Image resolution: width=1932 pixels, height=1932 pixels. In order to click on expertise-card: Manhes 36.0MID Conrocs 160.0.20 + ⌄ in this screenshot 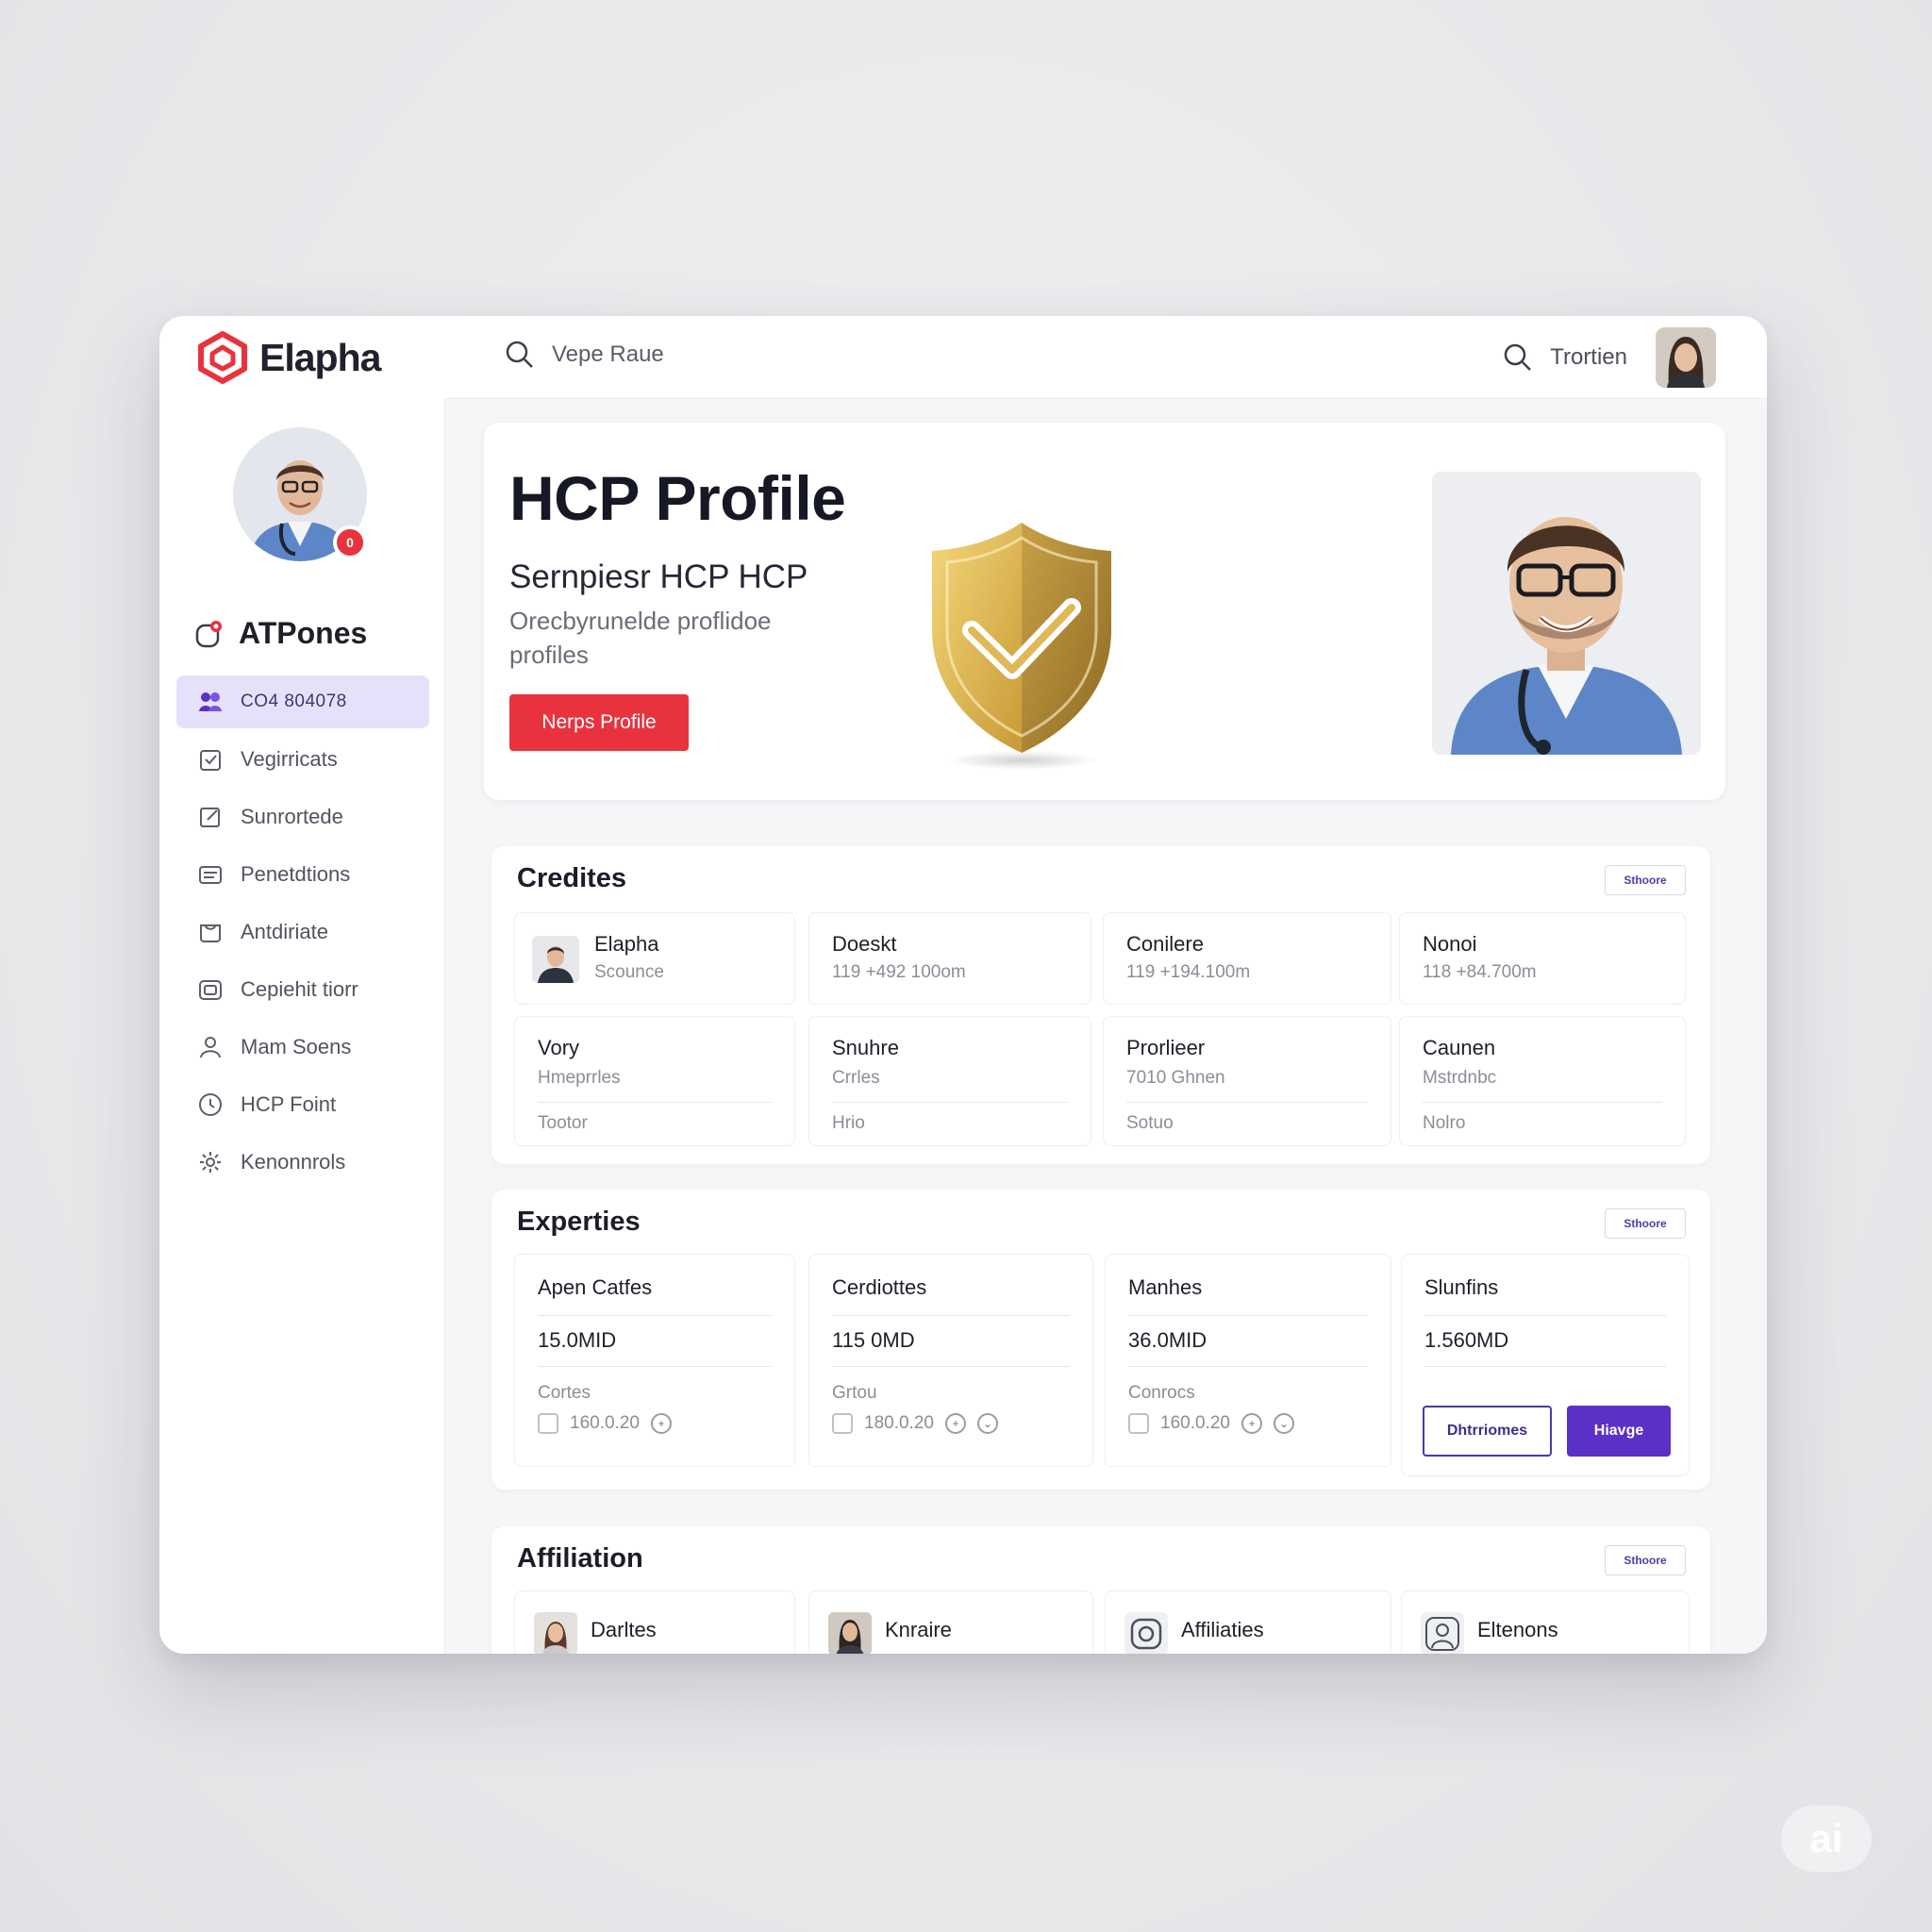, I will do `click(1248, 1361)`.